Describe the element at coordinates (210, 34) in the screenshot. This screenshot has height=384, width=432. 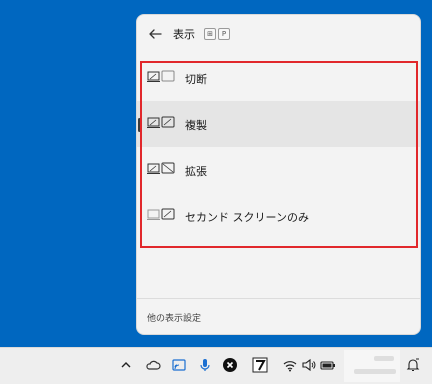
I see `windows-key-icon: ⊞` at that location.